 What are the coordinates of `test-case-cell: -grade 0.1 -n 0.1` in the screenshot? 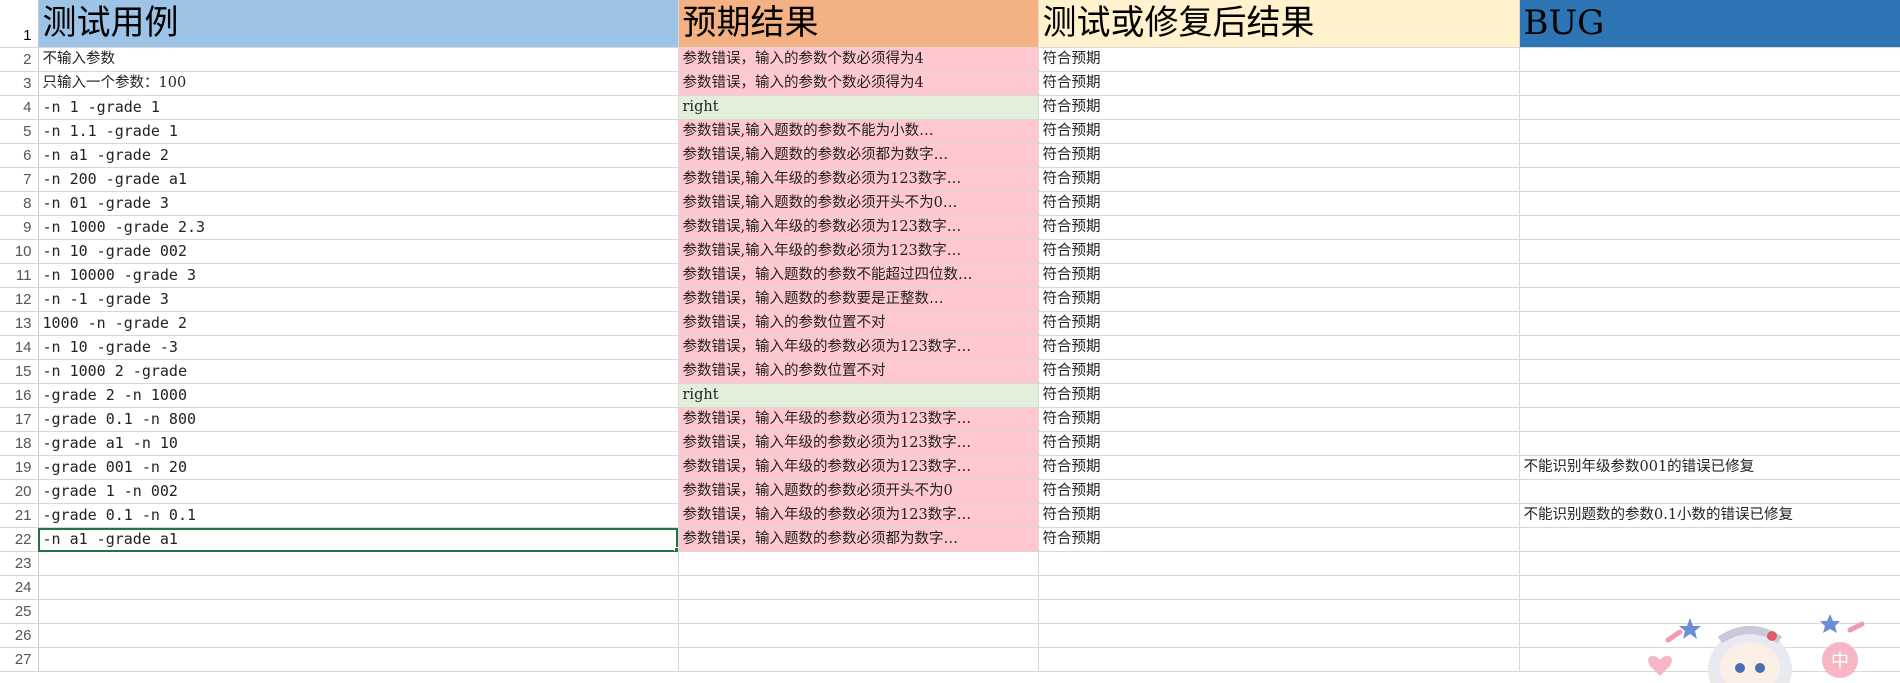 It's located at (358, 515).